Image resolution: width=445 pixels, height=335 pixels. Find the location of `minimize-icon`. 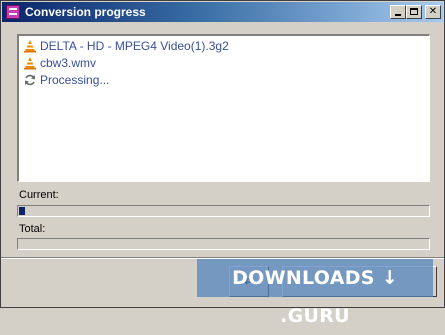

minimize-icon is located at coordinates (398, 15).